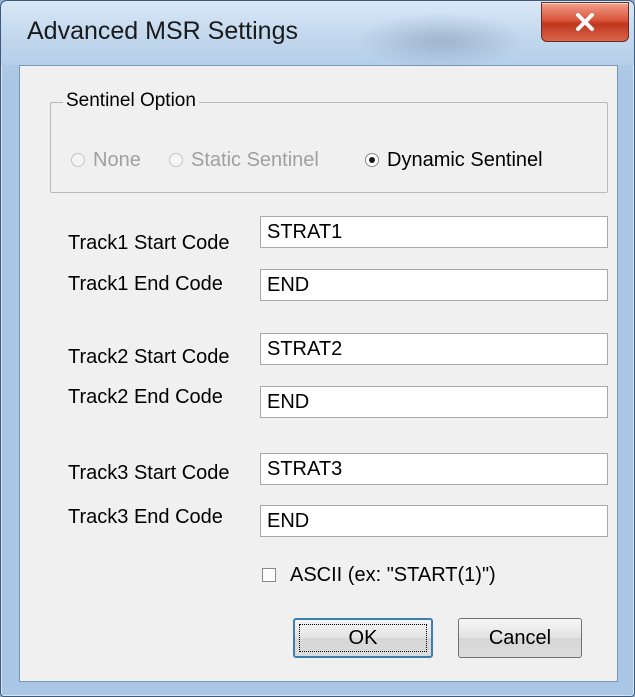  I want to click on radio-dynamic-label: Dynamic Sentinel, so click(465, 159).